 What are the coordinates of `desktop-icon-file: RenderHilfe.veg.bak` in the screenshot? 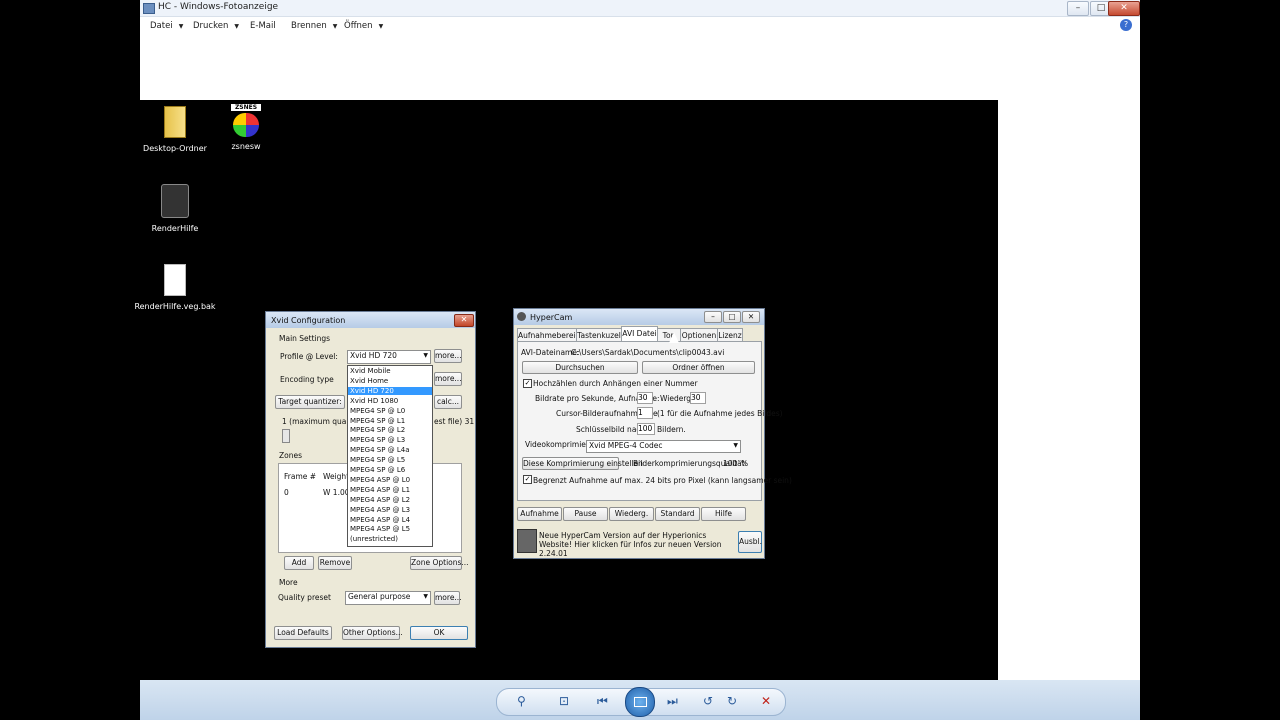 It's located at (175, 287).